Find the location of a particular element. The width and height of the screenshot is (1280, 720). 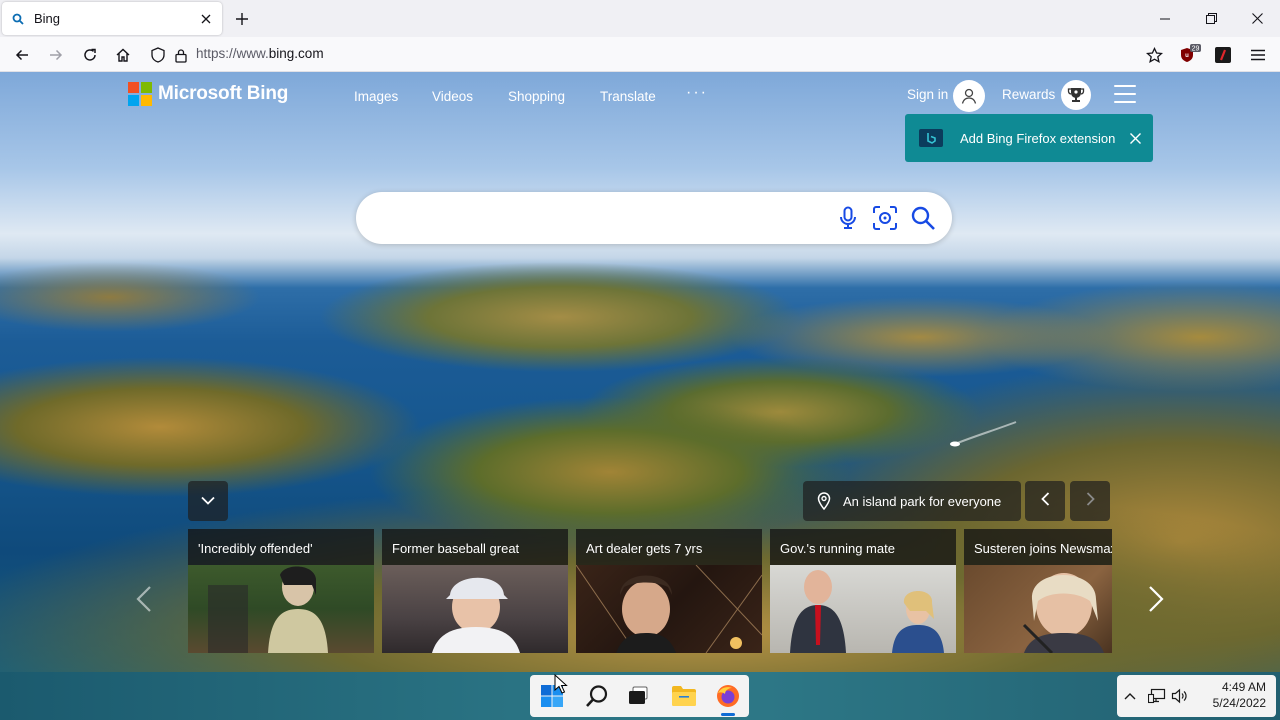

previous-image-button is located at coordinates (1045, 501).